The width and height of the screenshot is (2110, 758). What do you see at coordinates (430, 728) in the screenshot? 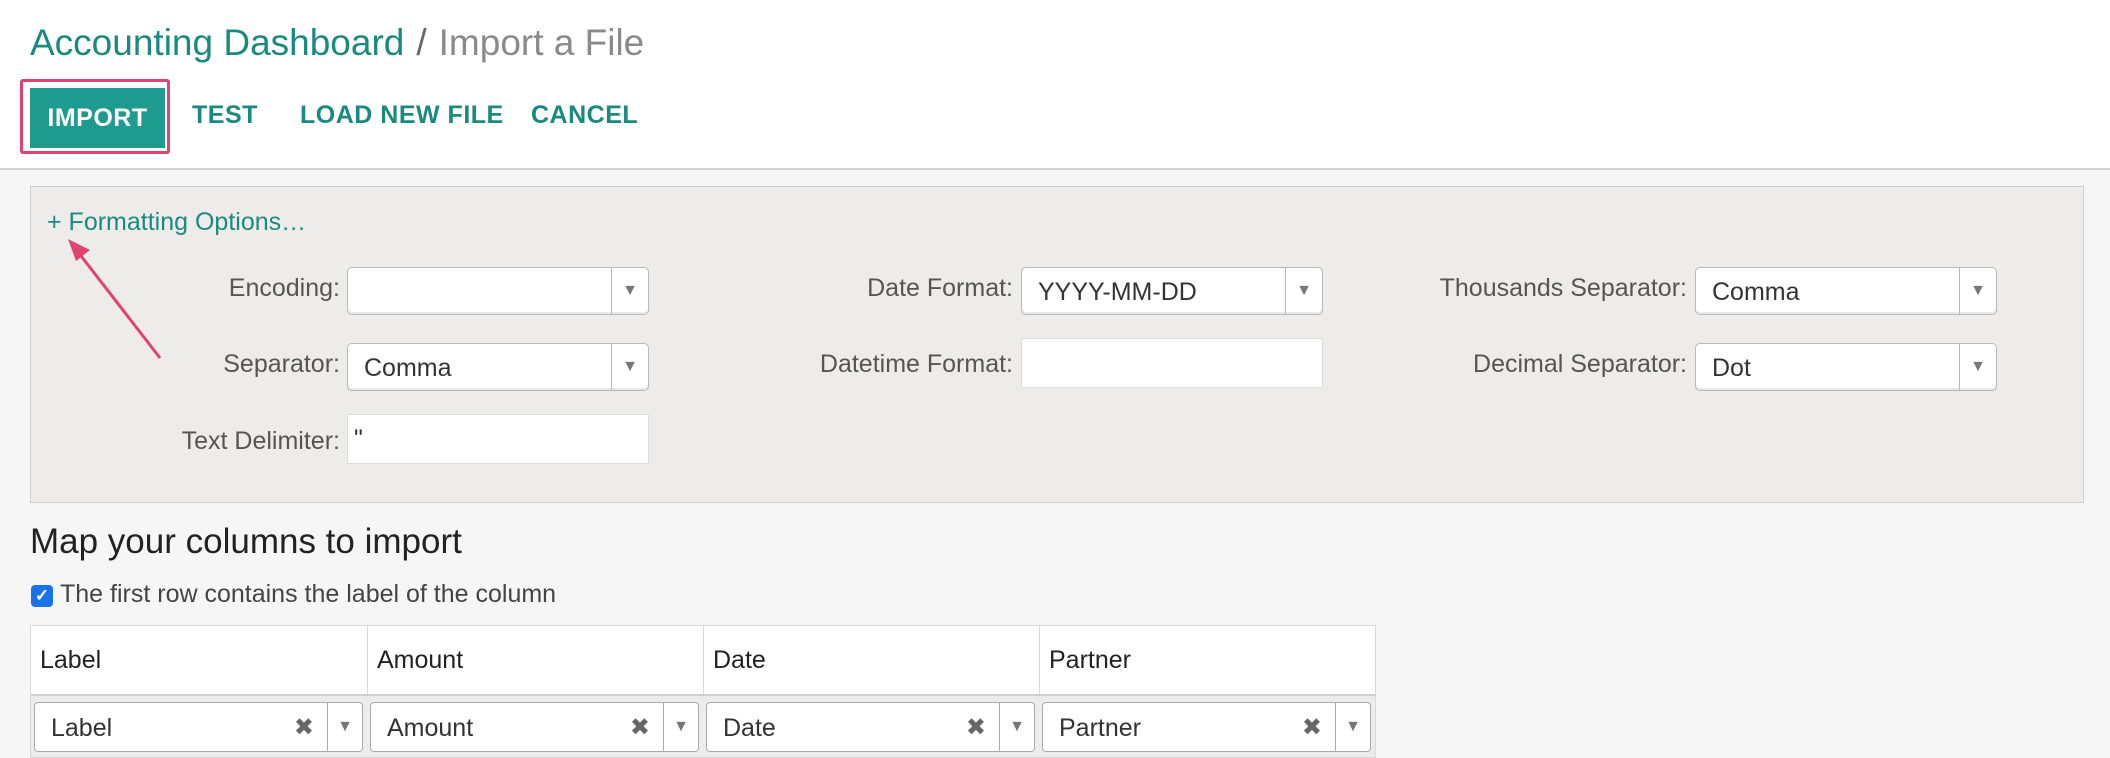
I see `field-mapping-value: Amount` at bounding box center [430, 728].